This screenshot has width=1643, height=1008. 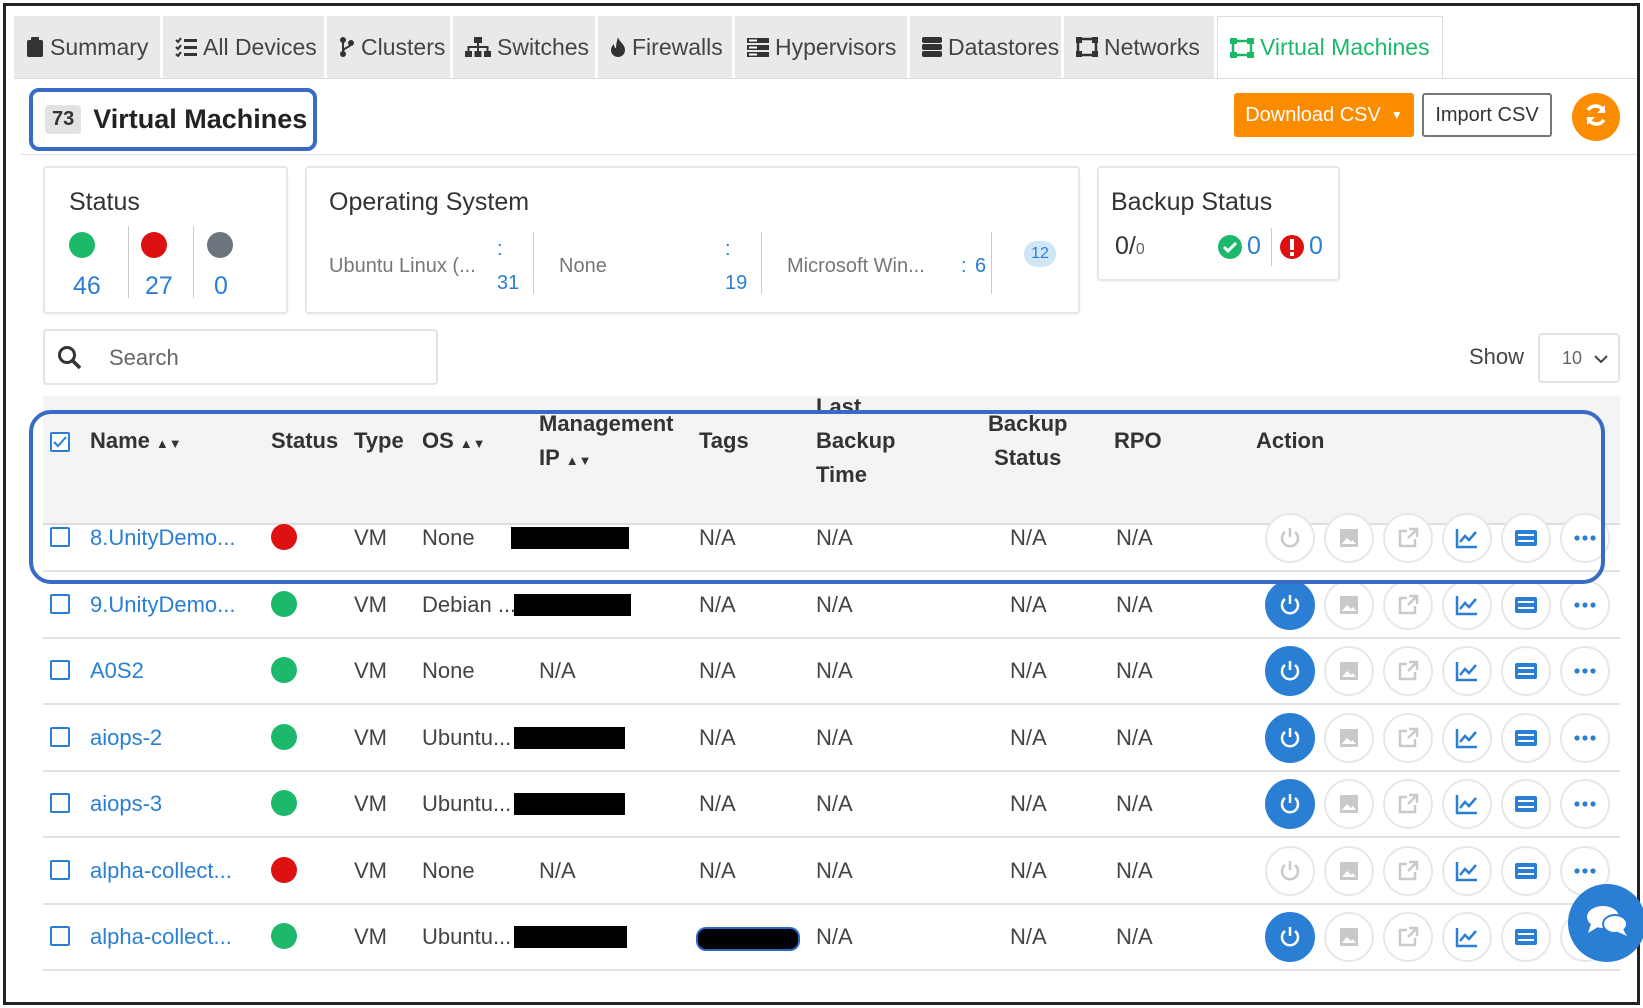 I want to click on backup-error-count: 0, so click(x=1316, y=246).